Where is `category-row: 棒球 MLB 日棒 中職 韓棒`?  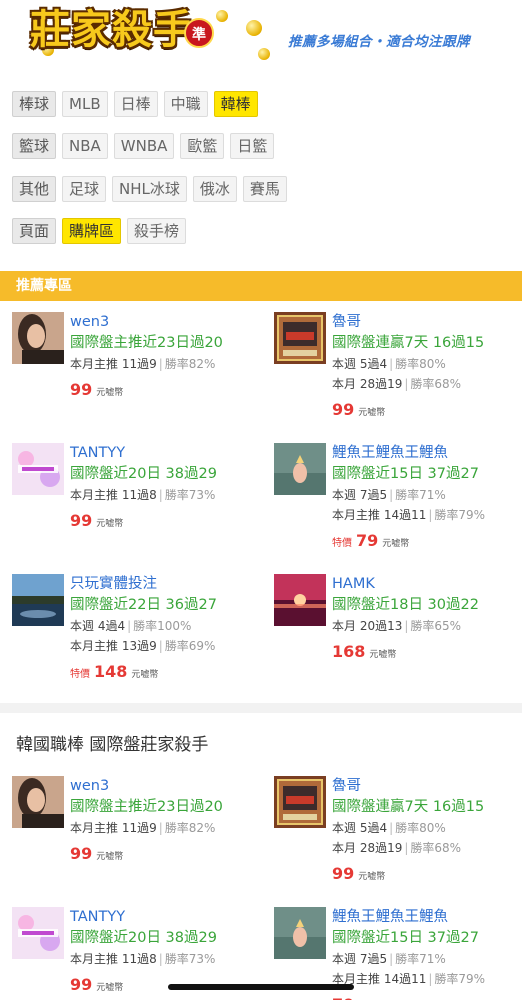
category-row: 棒球 MLB 日棒 中職 韓棒 is located at coordinates (135, 104).